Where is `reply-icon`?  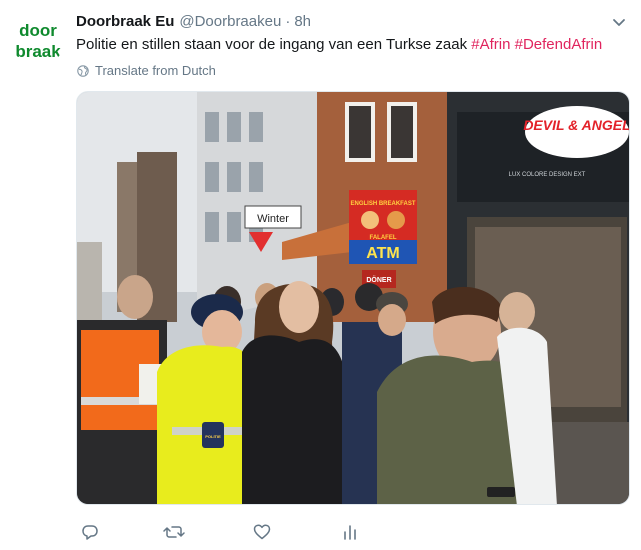 reply-icon is located at coordinates (90, 532).